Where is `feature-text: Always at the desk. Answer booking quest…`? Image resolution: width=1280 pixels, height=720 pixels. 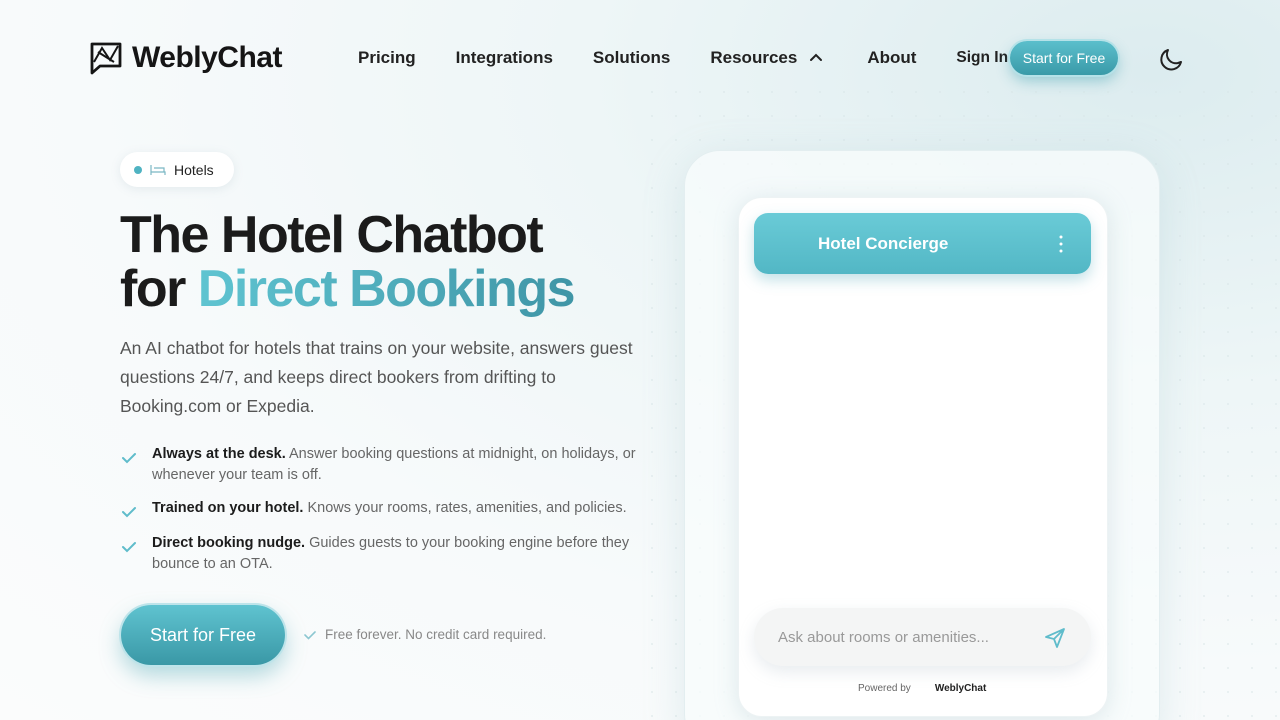
feature-text: Always at the desk. Answer booking quest… is located at coordinates (406, 465).